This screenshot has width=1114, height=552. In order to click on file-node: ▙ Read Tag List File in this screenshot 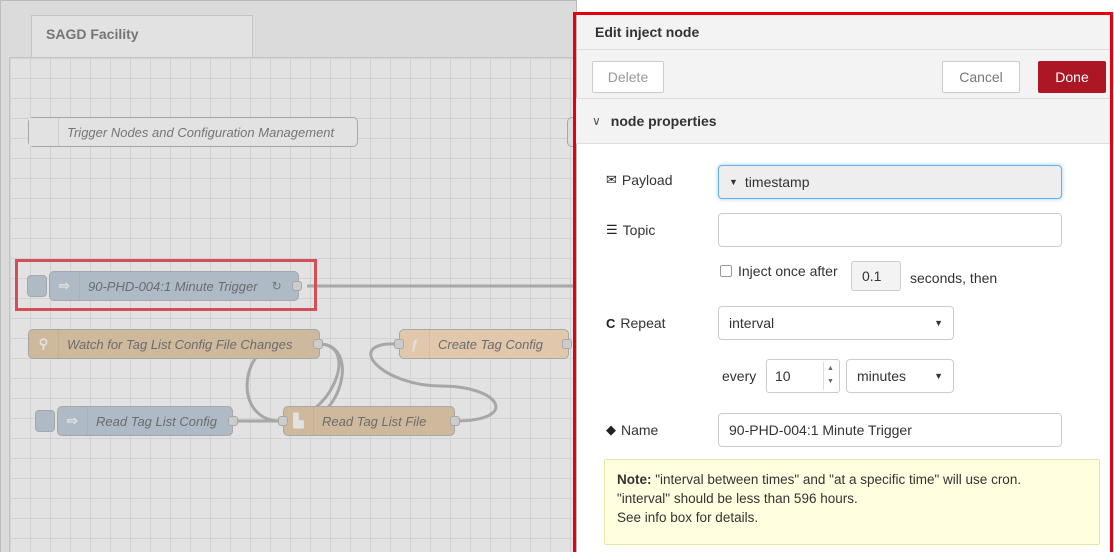, I will do `click(369, 421)`.